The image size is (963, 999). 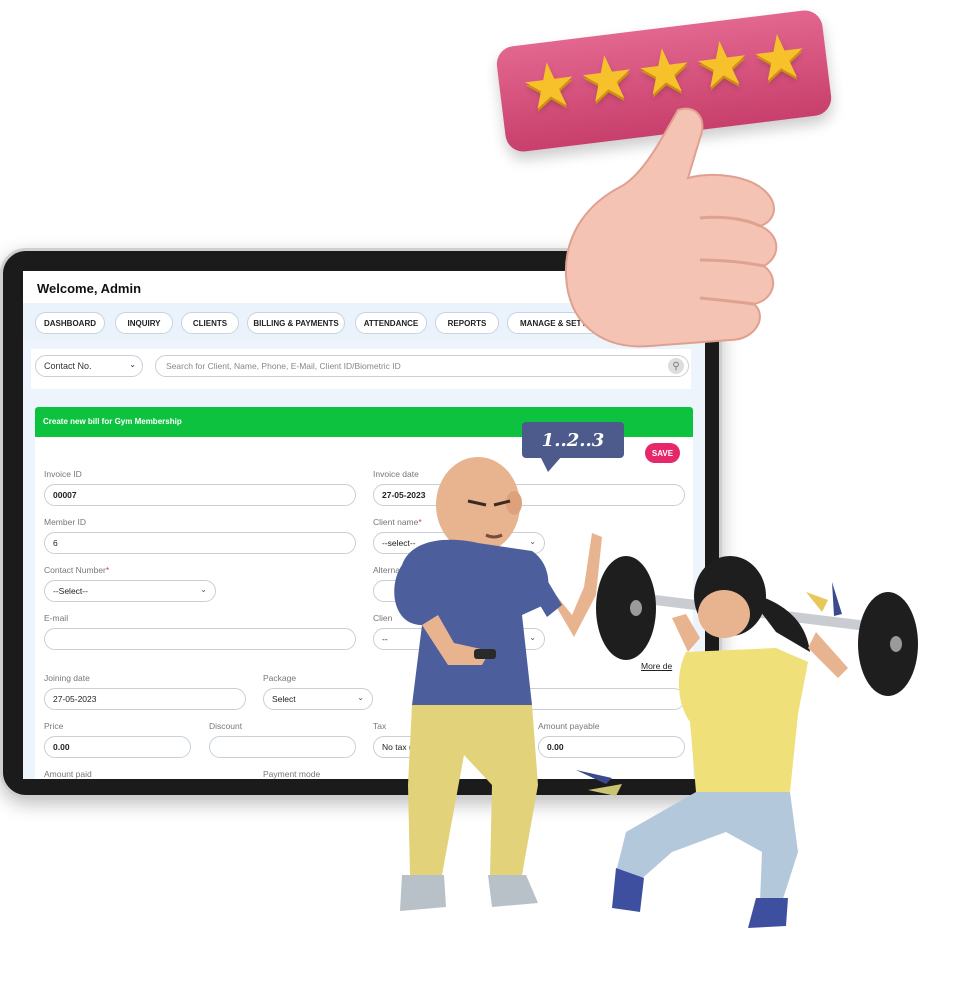 What do you see at coordinates (391, 323) in the screenshot?
I see `nav-attendance: ATTENDANCE` at bounding box center [391, 323].